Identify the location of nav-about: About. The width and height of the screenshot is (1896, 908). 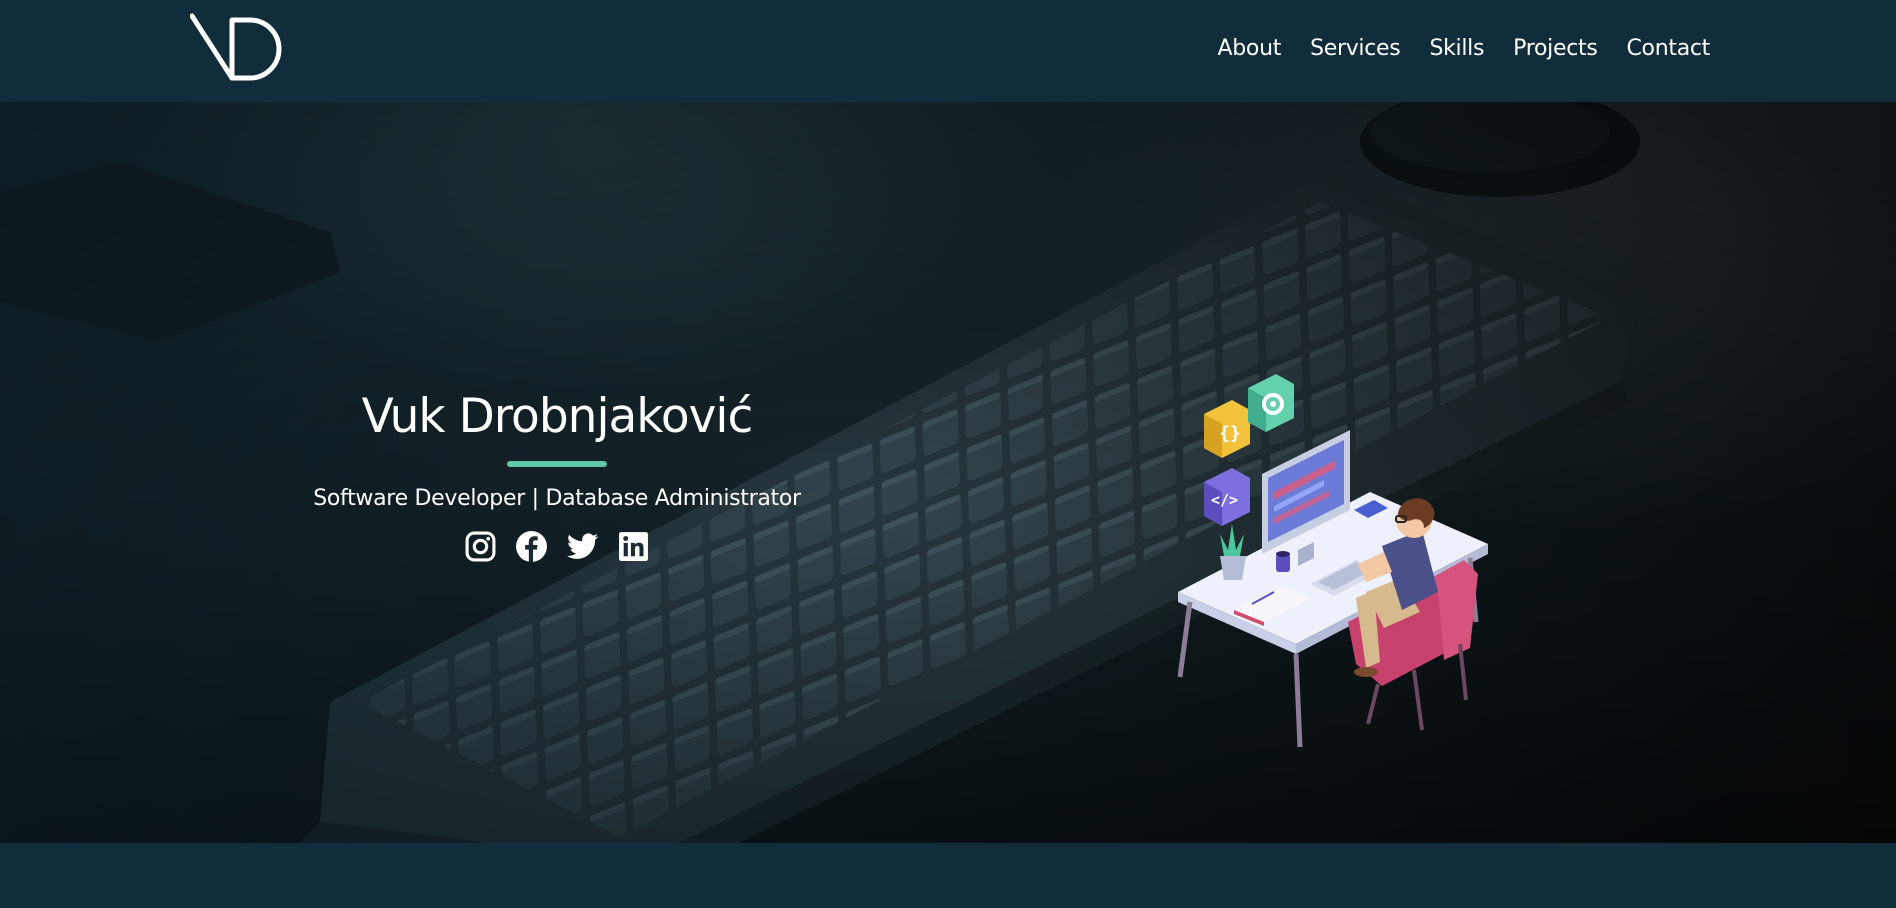
(1250, 49).